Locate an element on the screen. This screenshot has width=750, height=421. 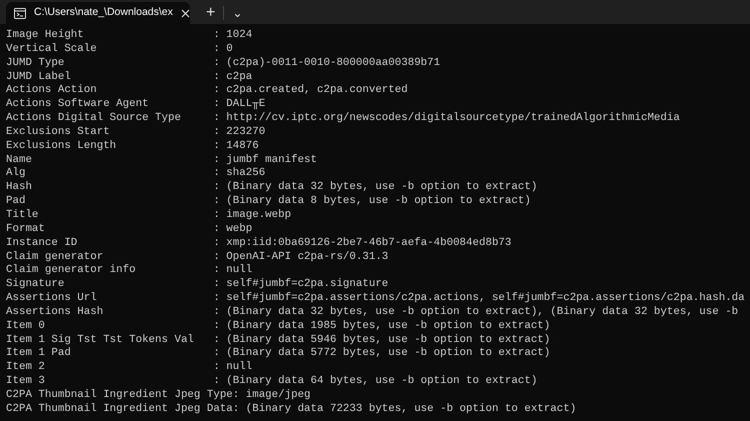
terminal-line: Claim generator : OpenAI-API c2pa-rs/0.31.3 is located at coordinates (197, 257).